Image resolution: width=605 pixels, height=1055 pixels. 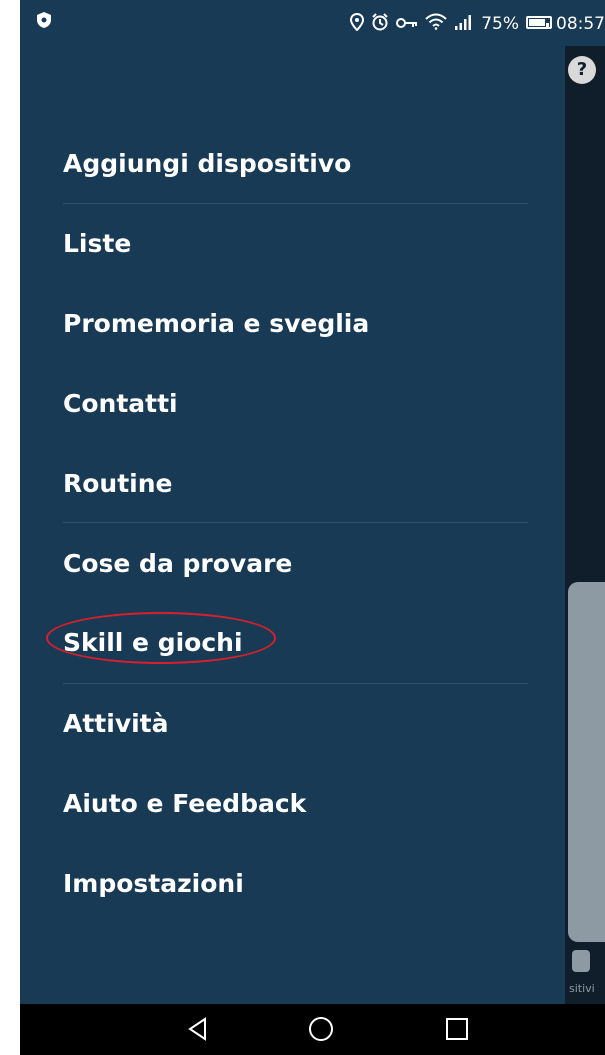 I want to click on battery-percent: 75%, so click(x=500, y=24).